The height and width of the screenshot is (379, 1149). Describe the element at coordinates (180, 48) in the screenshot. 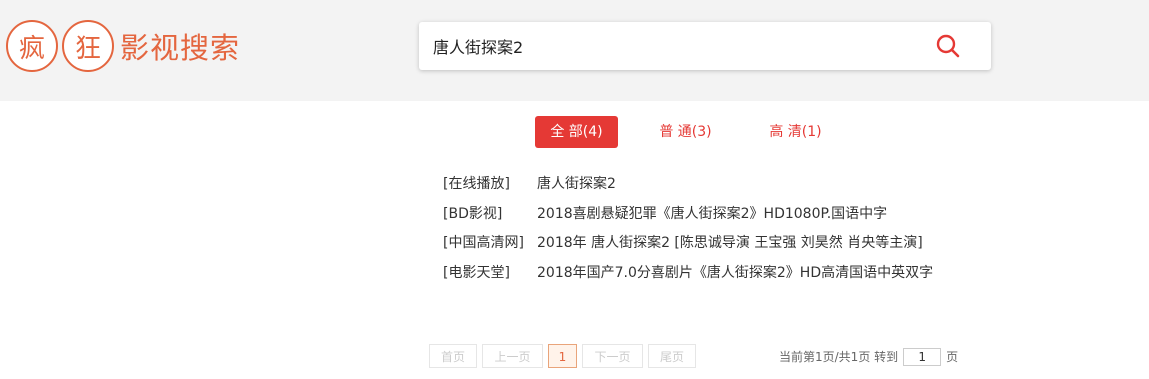

I see `logo-text: 影视搜索` at that location.